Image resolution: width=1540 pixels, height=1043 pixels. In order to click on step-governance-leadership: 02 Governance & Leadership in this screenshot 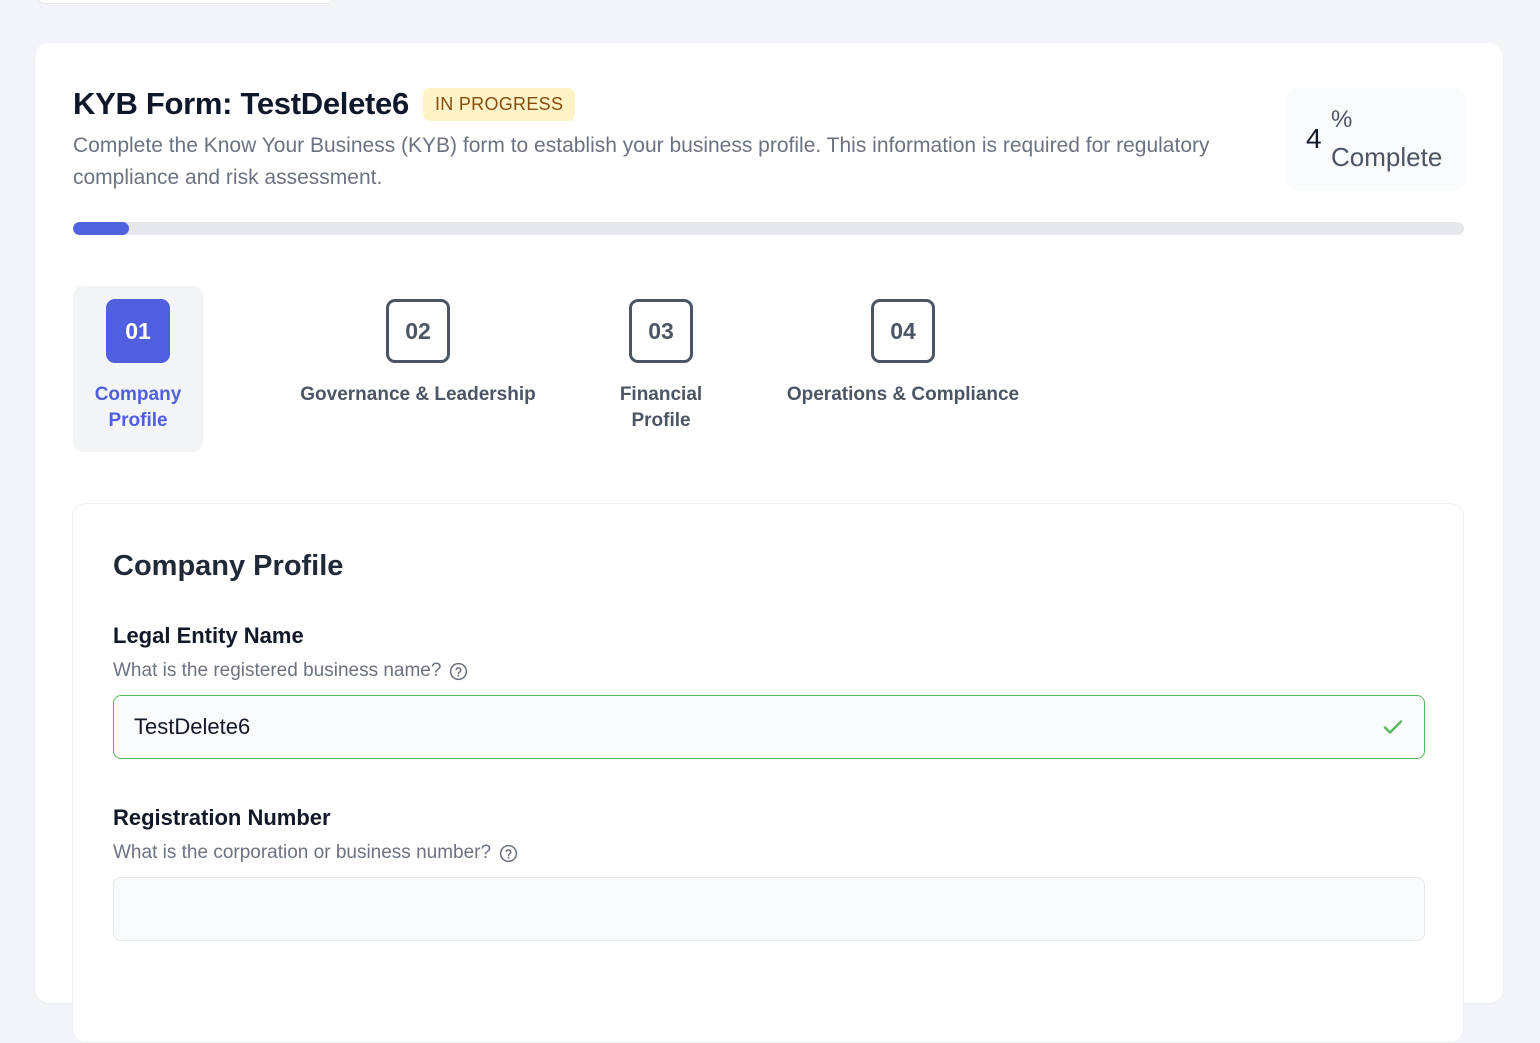, I will do `click(418, 369)`.